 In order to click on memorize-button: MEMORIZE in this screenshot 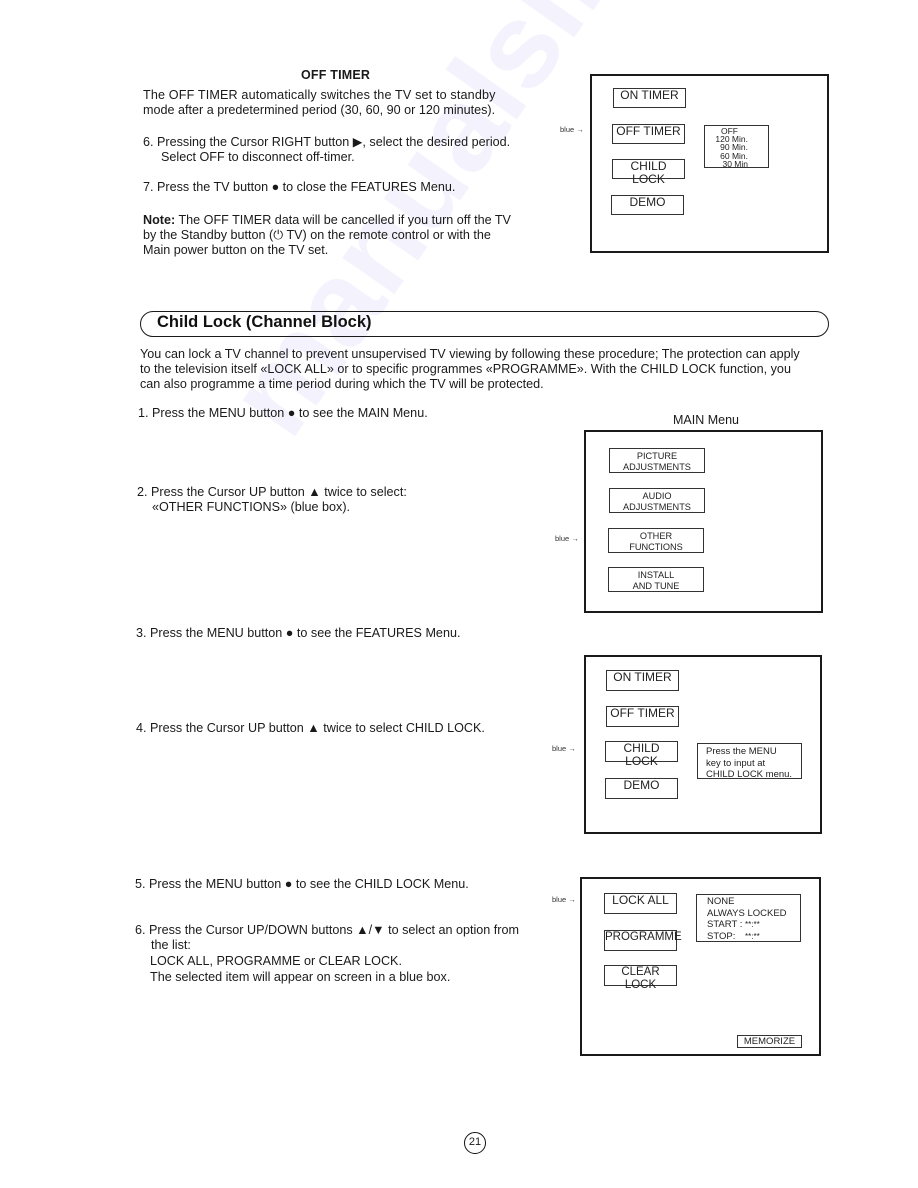, I will do `click(769, 1041)`.